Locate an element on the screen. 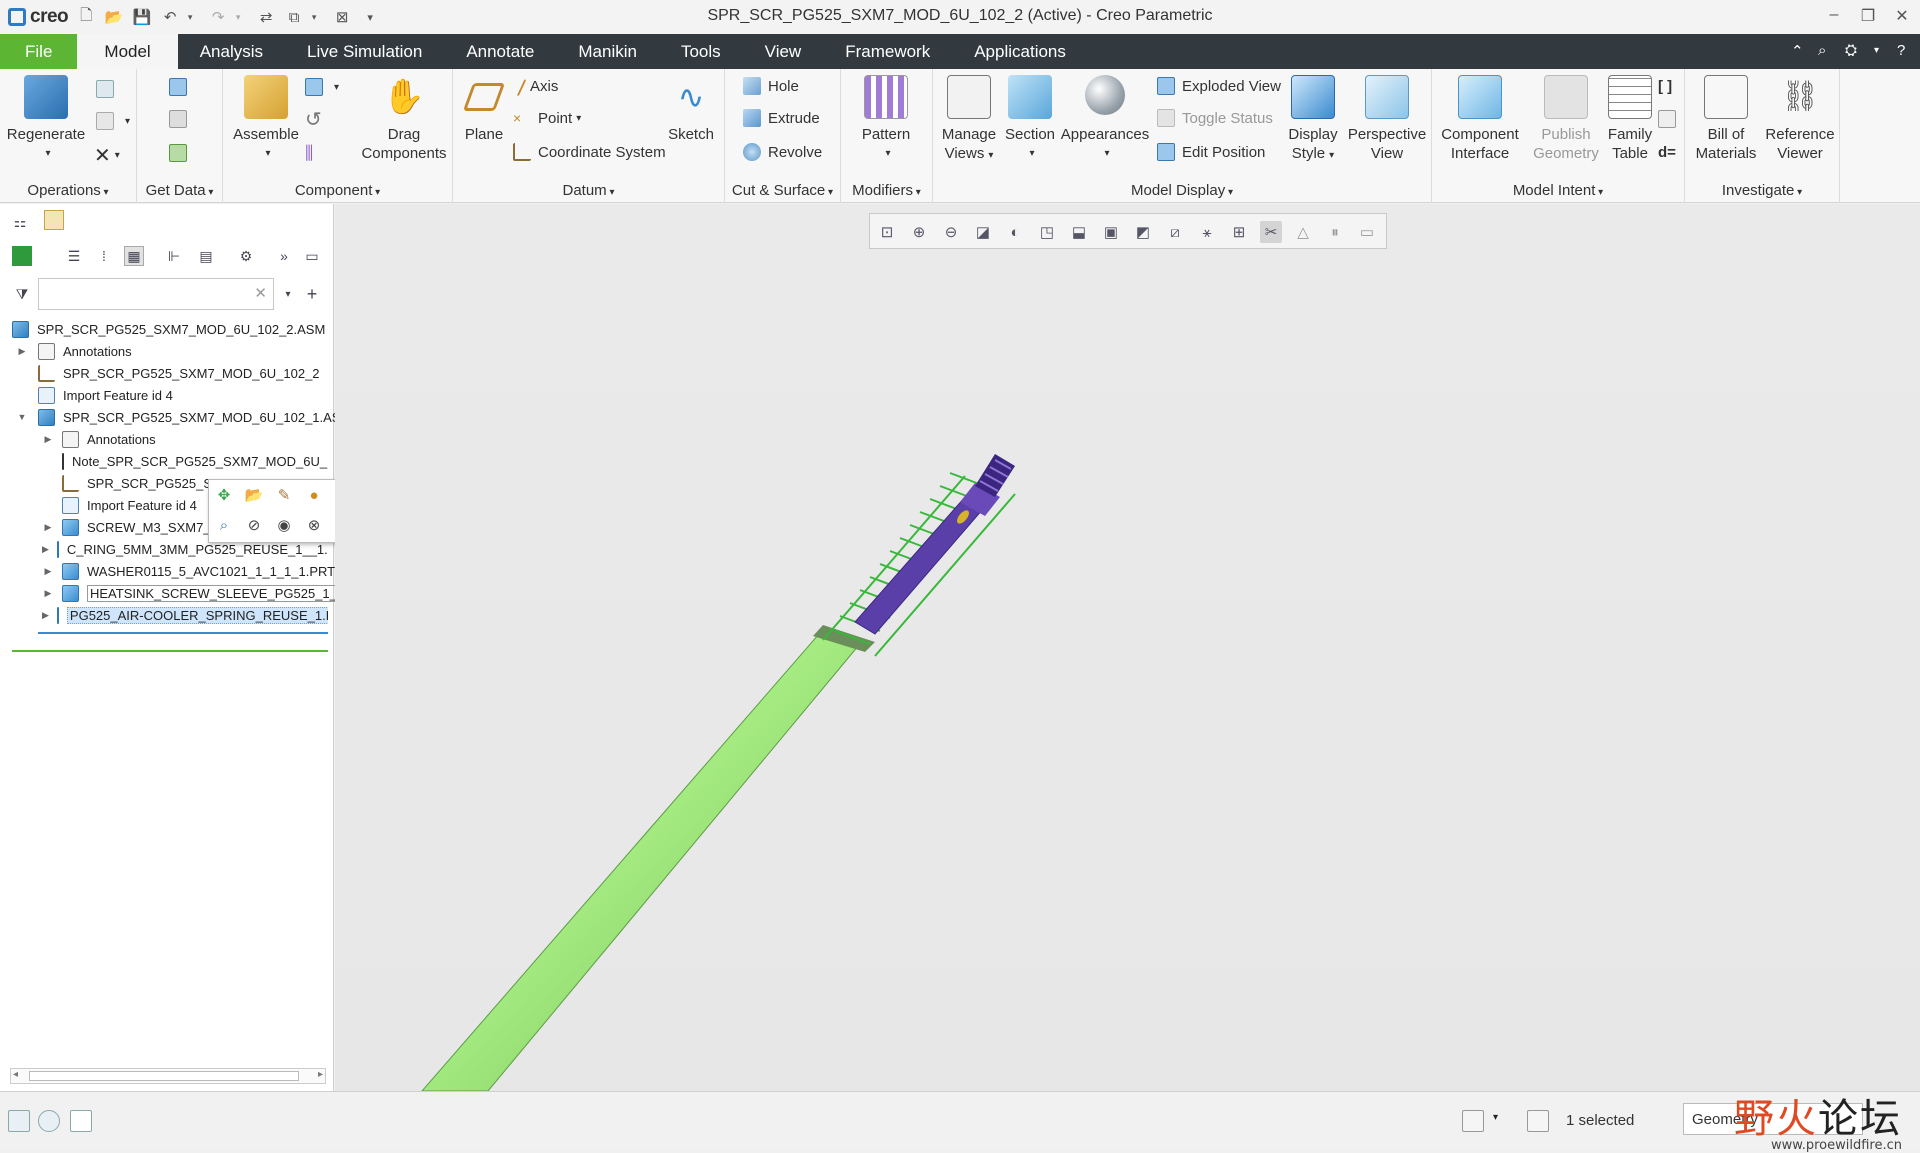  zoom-in-icon: ⊕ is located at coordinates (919, 232).